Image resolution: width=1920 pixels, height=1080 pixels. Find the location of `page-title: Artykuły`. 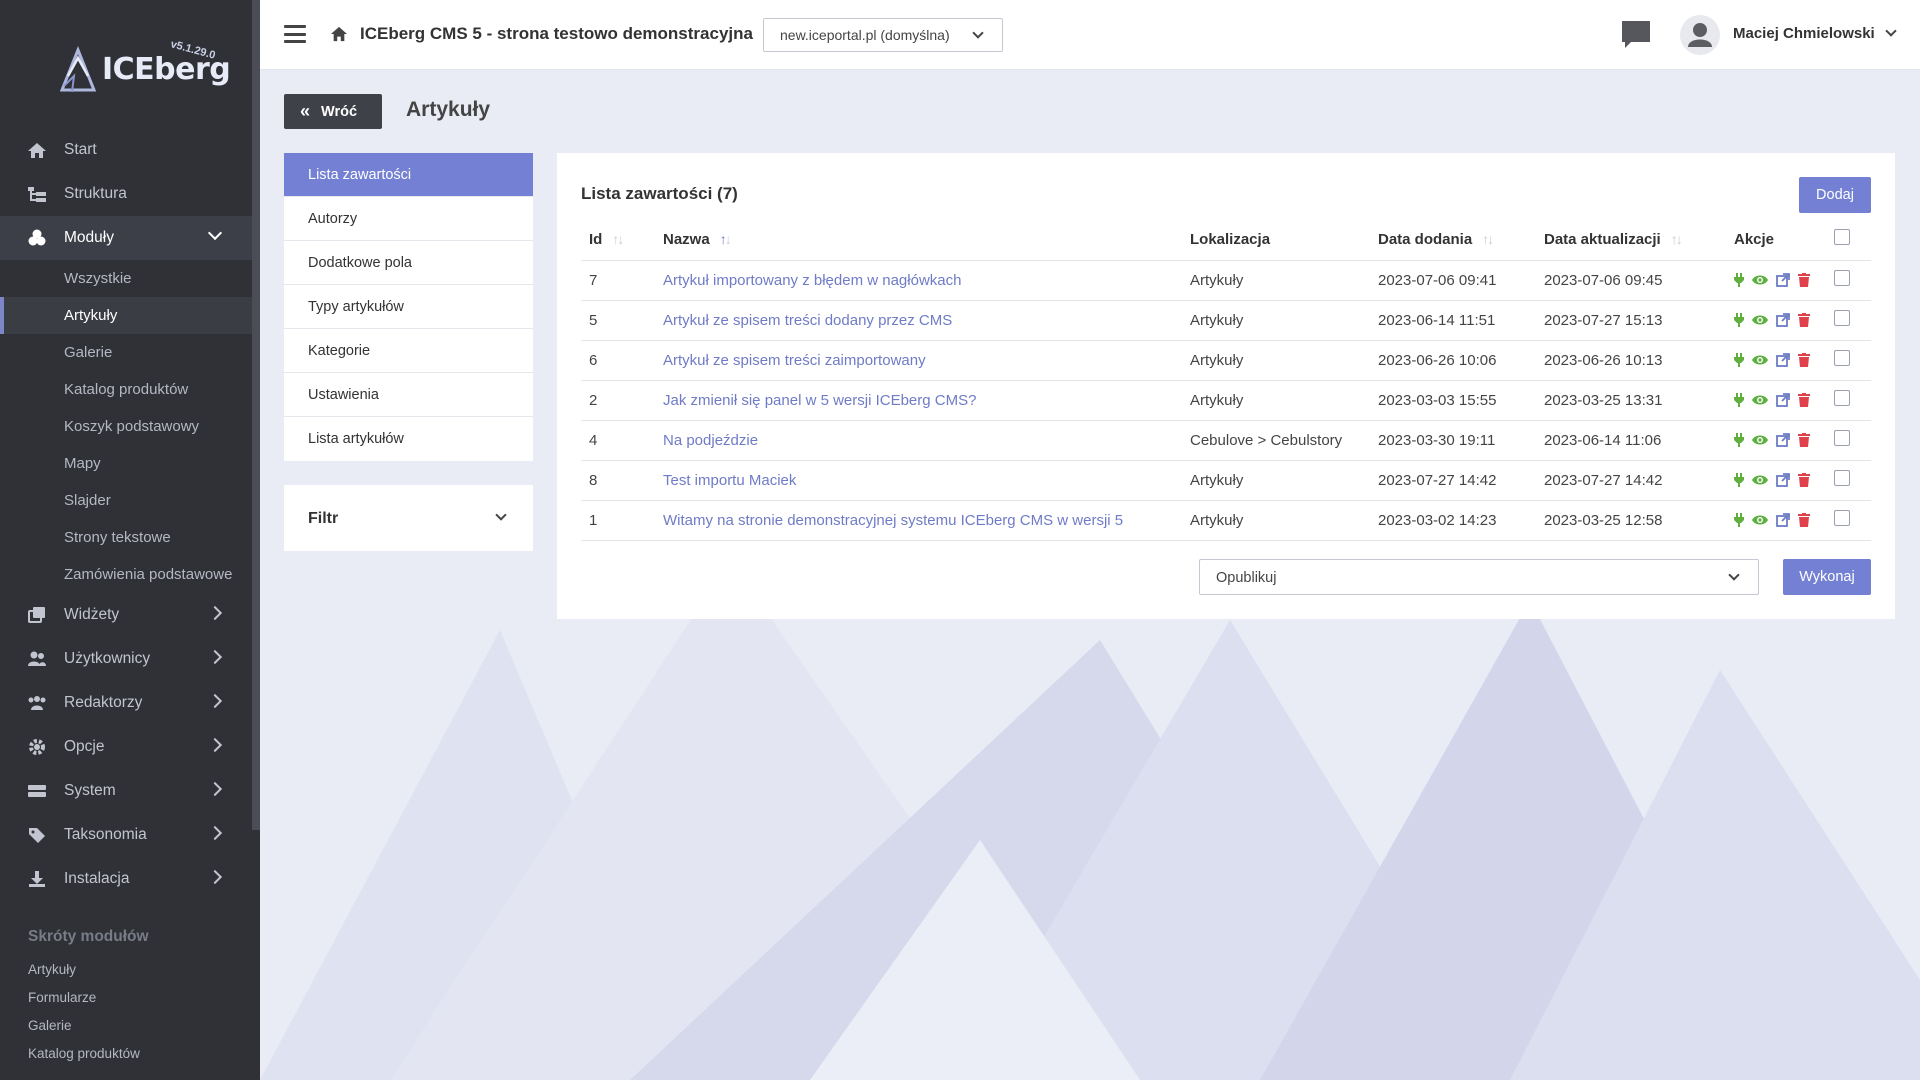

page-title: Artykuły is located at coordinates (448, 109).